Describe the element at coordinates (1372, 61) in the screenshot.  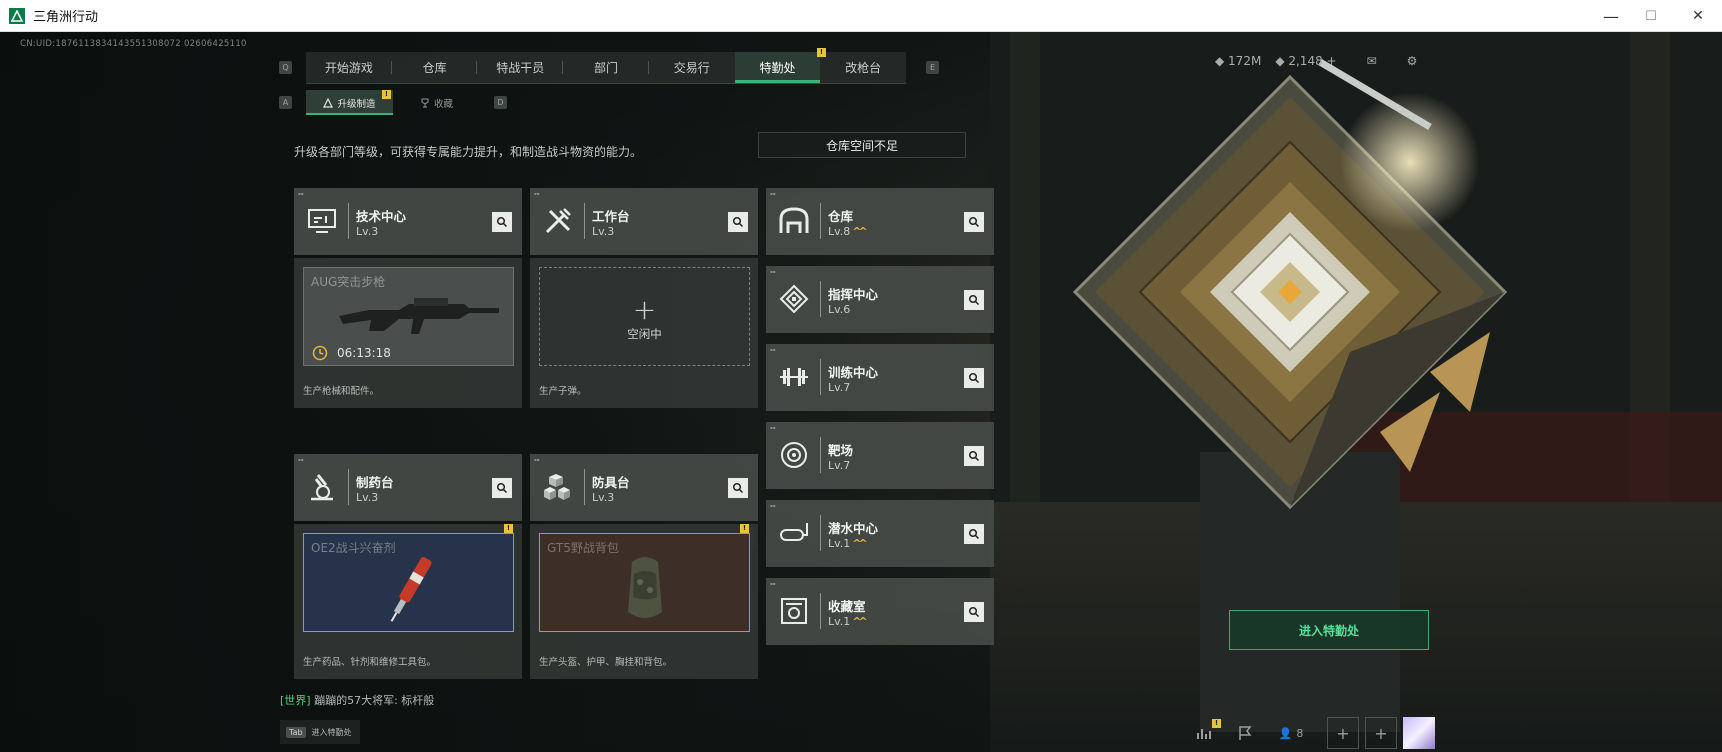
I see `mail-icon: ✉` at that location.